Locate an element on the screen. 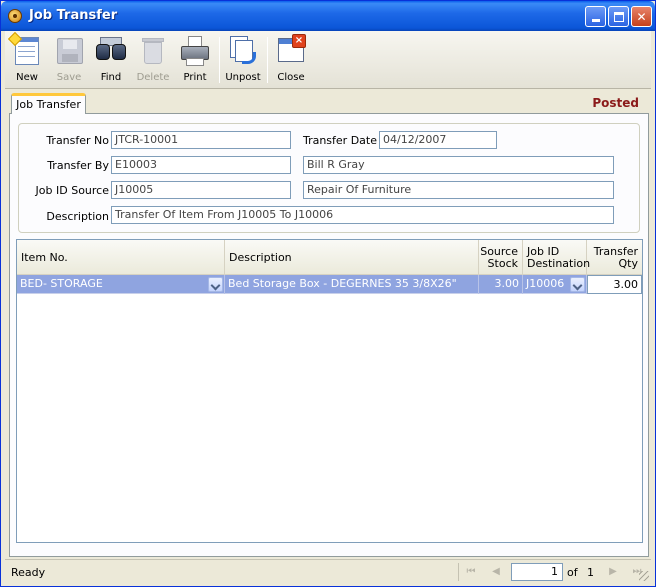 The height and width of the screenshot is (587, 656). transfer-by-label: Transfer By is located at coordinates (78, 165).